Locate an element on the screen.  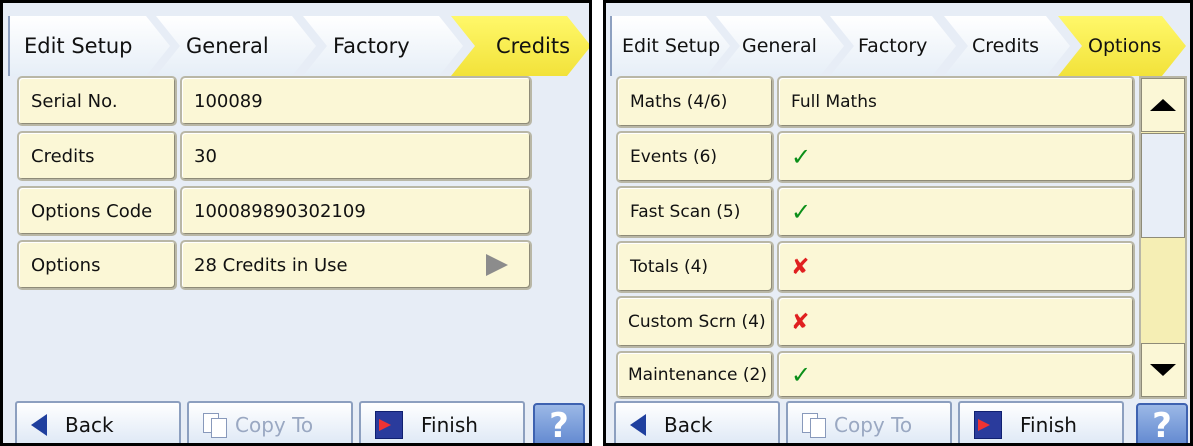
up-arrow-icon is located at coordinates (1163, 105).